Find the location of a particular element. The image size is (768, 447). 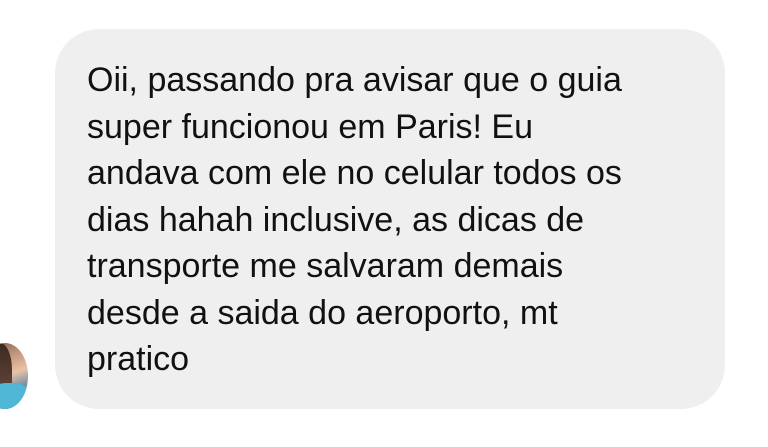

sender-avatar is located at coordinates (14, 376).